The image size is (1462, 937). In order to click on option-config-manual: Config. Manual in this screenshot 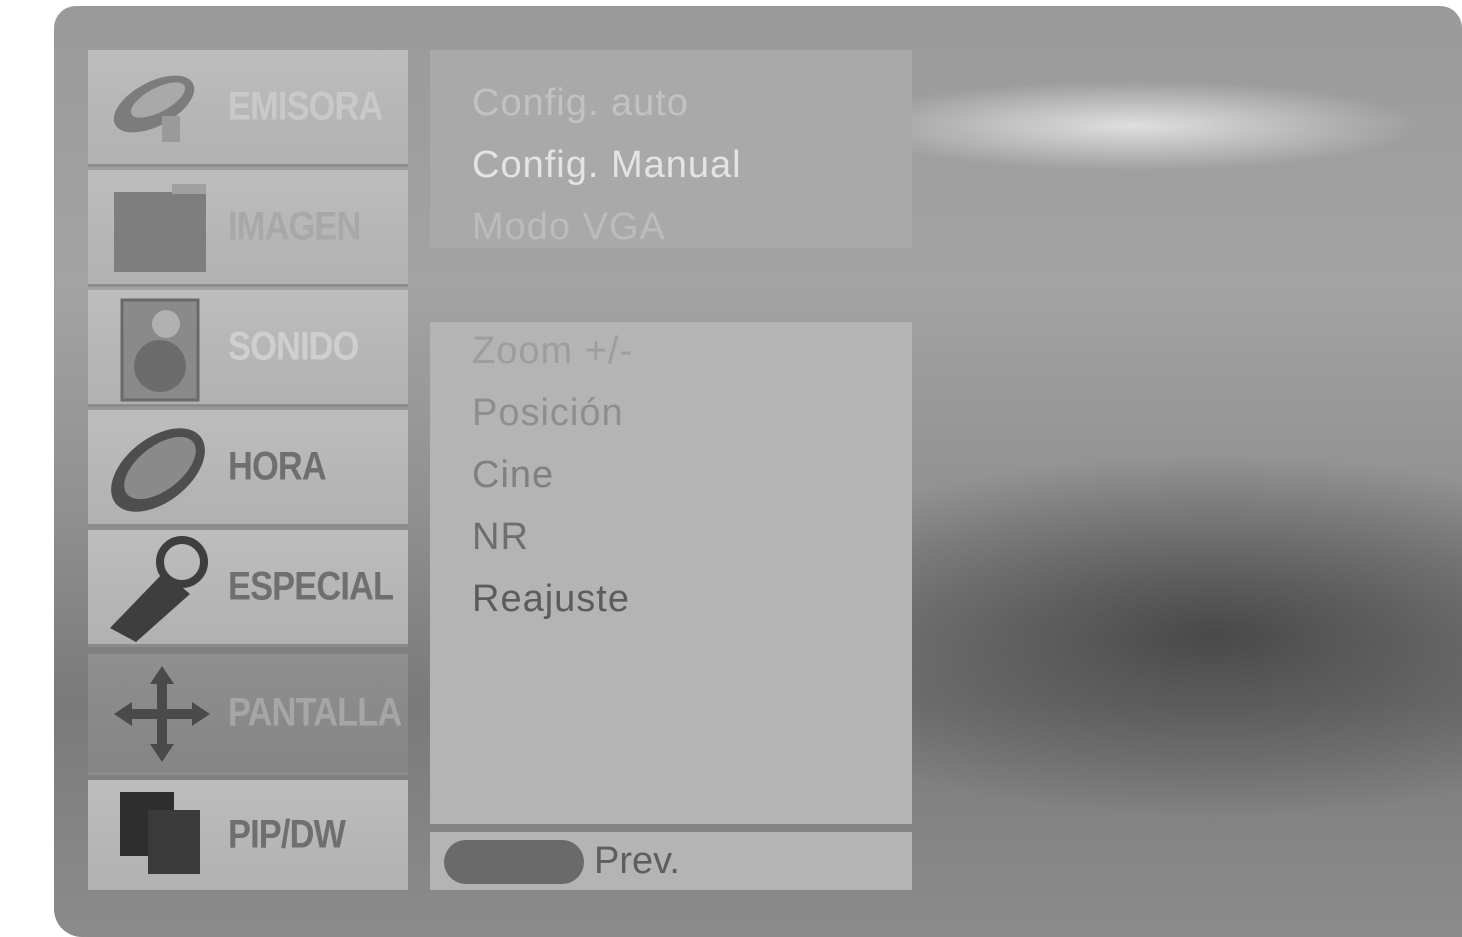, I will do `click(607, 165)`.